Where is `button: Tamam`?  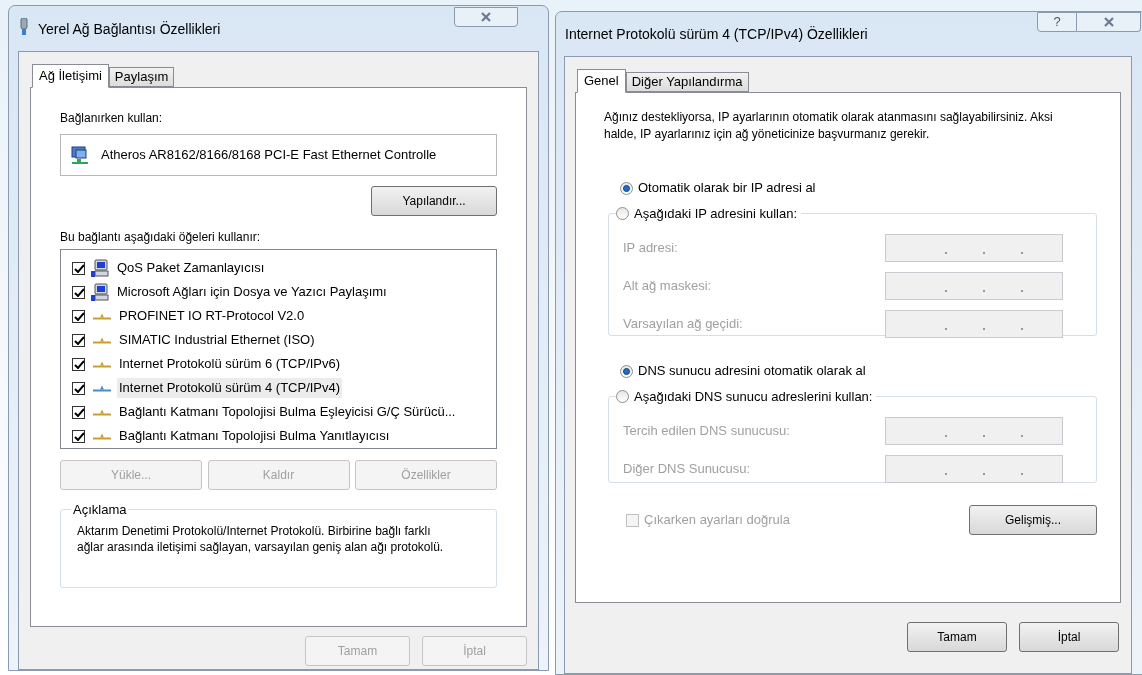 button: Tamam is located at coordinates (957, 637).